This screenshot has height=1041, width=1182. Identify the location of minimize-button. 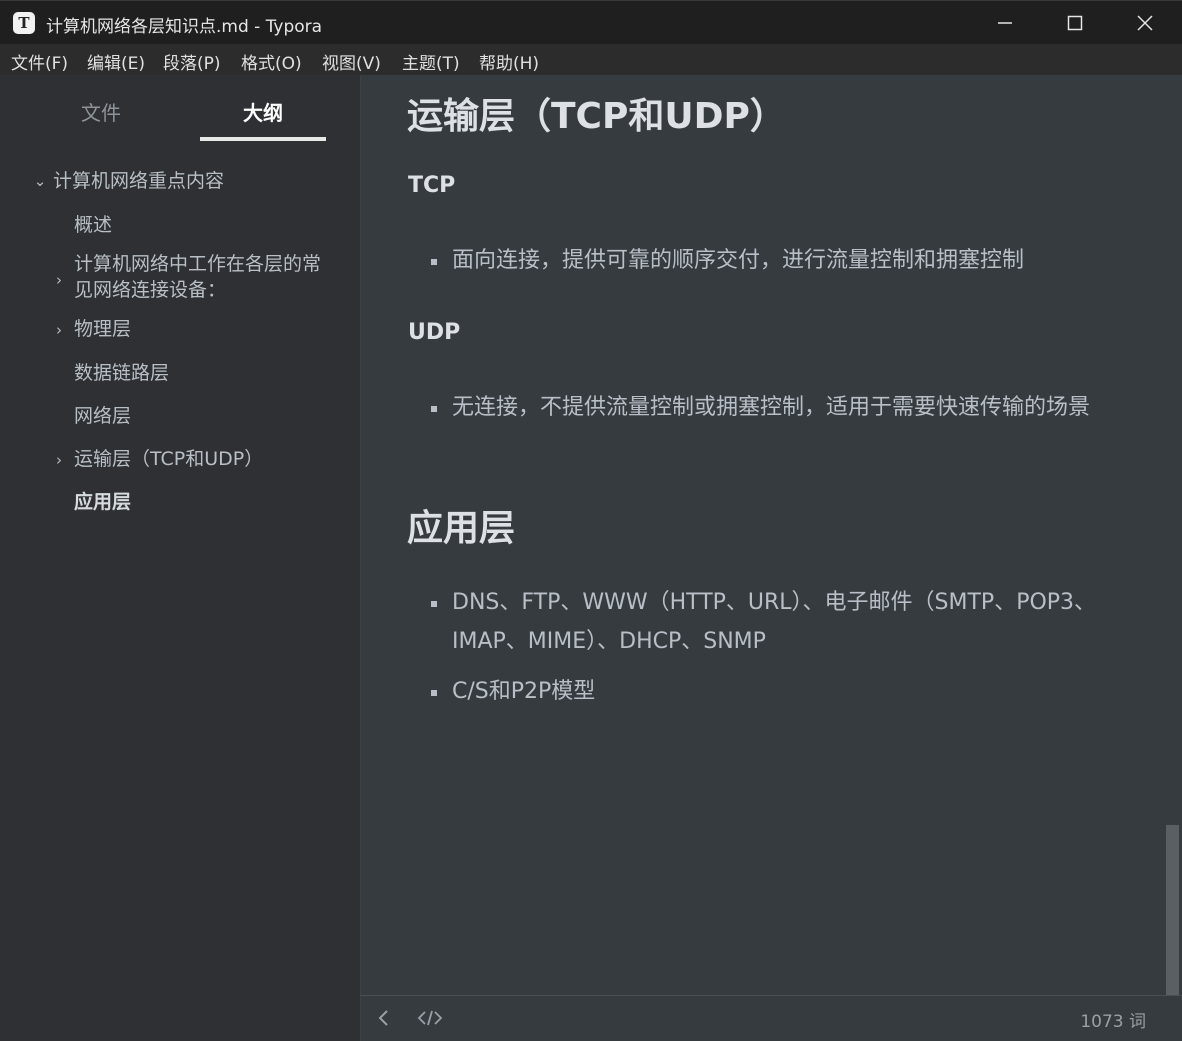
(1005, 23).